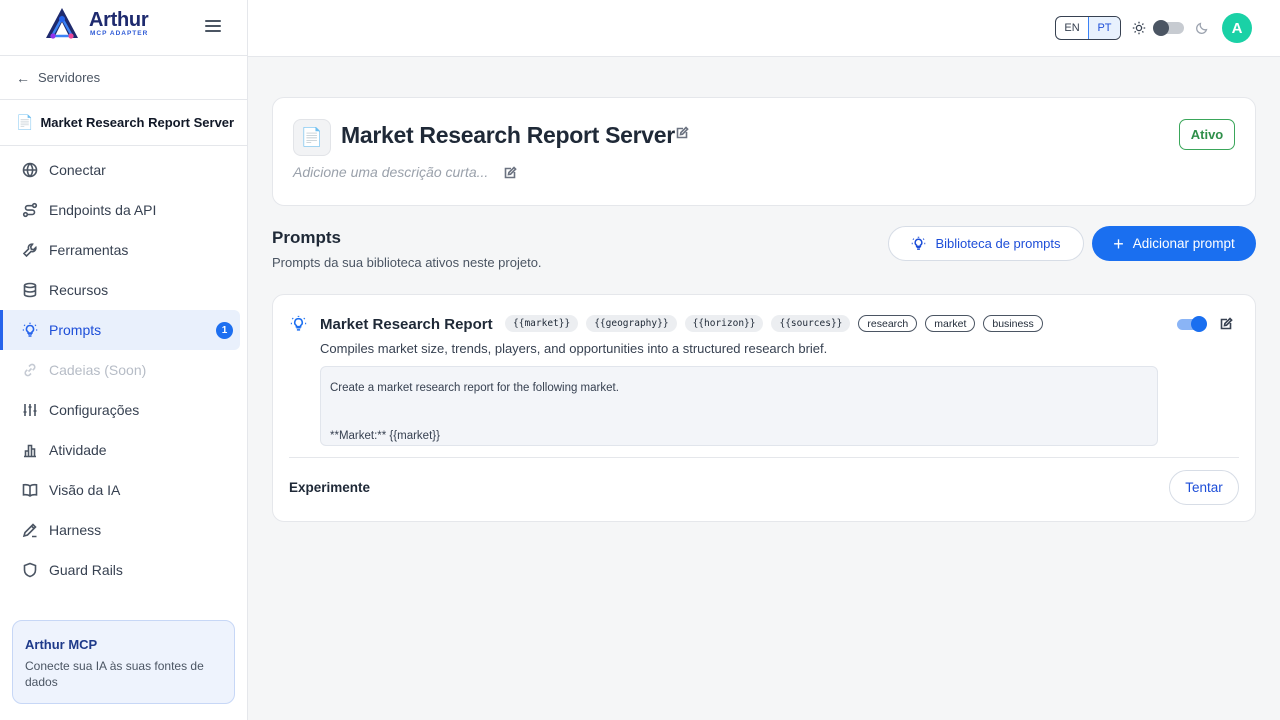 The image size is (1280, 720). What do you see at coordinates (1118, 243) in the screenshot?
I see `plus-icon: +` at bounding box center [1118, 243].